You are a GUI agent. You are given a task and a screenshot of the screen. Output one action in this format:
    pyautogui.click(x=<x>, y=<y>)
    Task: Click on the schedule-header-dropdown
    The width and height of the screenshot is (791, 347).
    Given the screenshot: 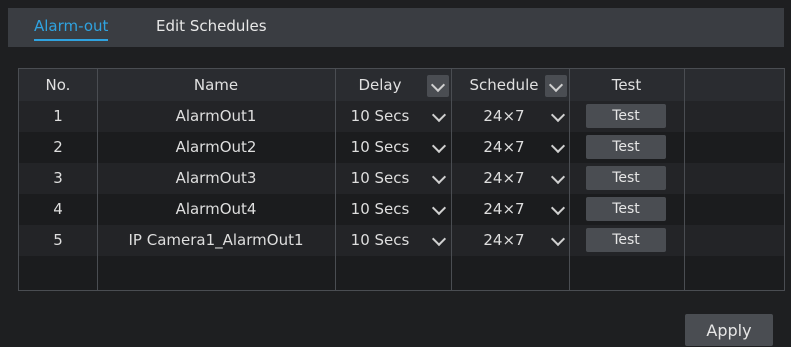 What is the action you would take?
    pyautogui.click(x=556, y=86)
    